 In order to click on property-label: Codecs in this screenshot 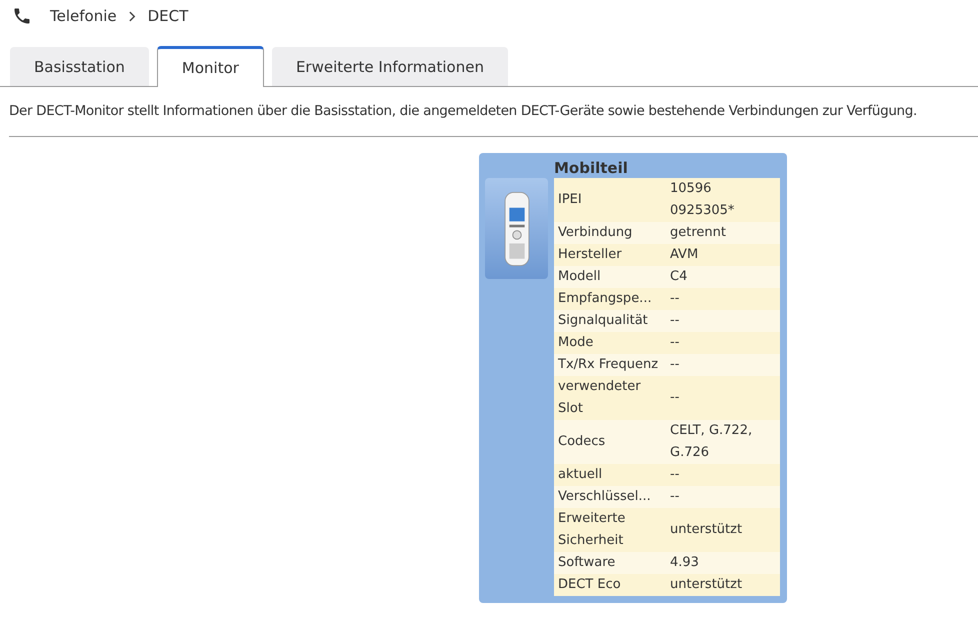, I will do `click(610, 442)`.